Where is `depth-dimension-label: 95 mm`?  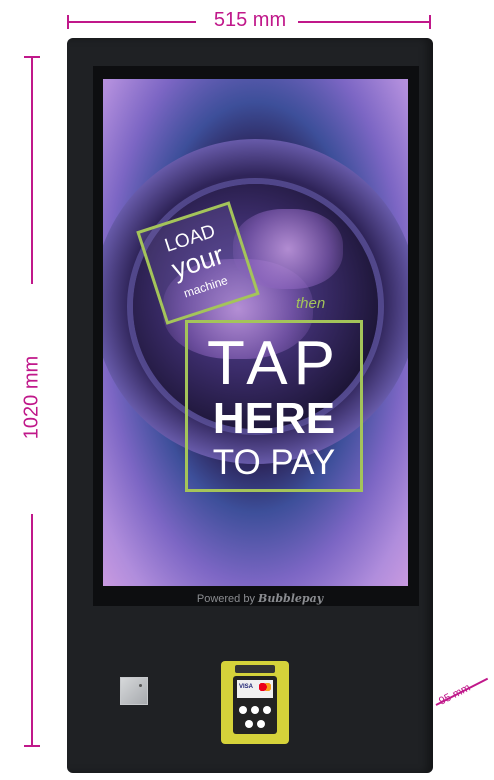
depth-dimension-label: 95 mm is located at coordinates (455, 694).